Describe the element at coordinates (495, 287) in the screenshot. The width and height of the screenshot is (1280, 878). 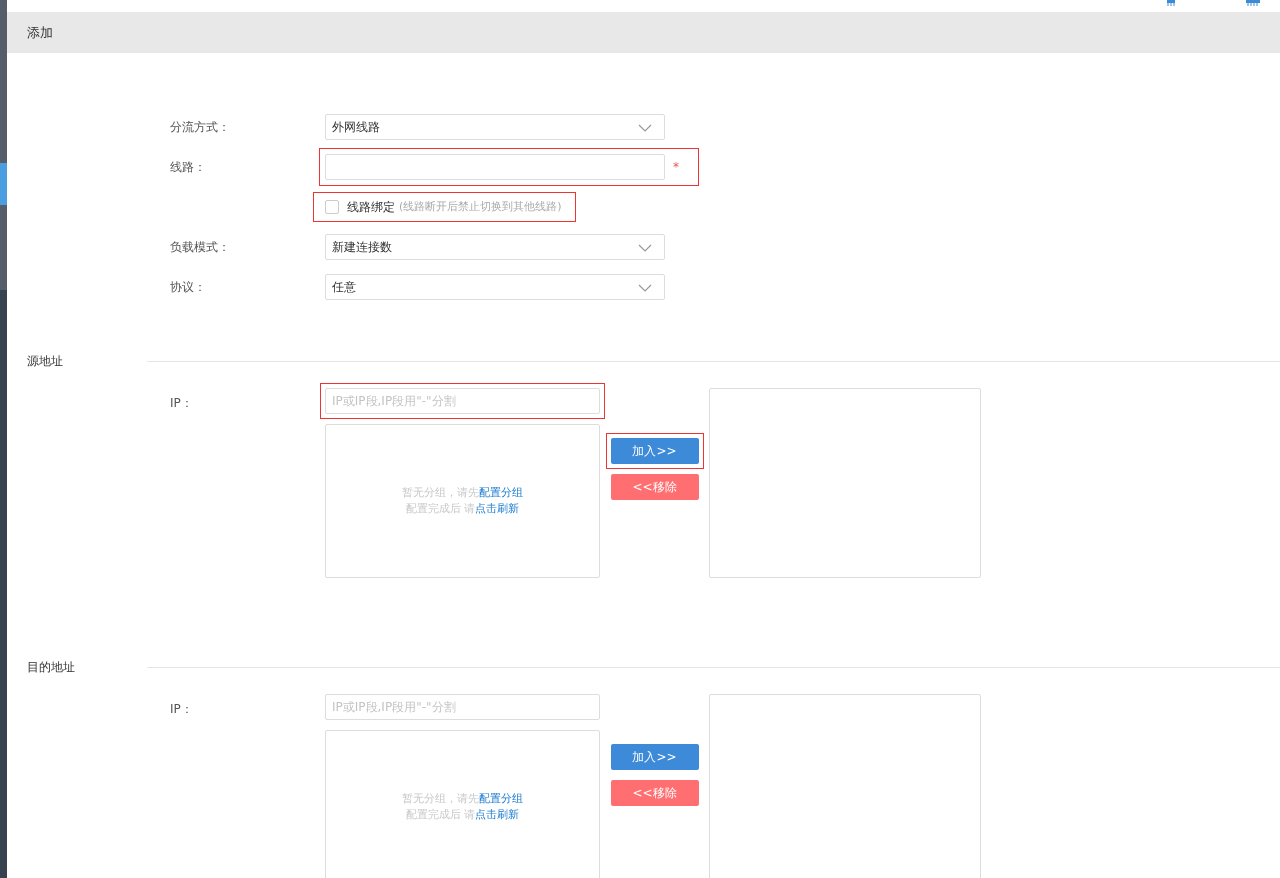
I see `dropdown: 任意` at that location.